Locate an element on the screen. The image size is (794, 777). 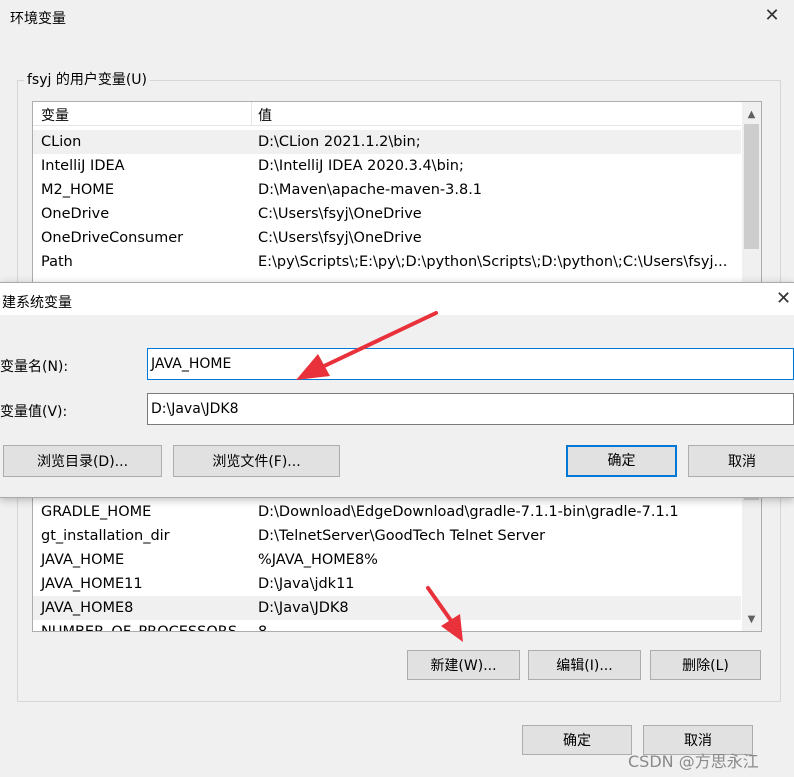
row-name: JAVA_HOME11 is located at coordinates (92, 584).